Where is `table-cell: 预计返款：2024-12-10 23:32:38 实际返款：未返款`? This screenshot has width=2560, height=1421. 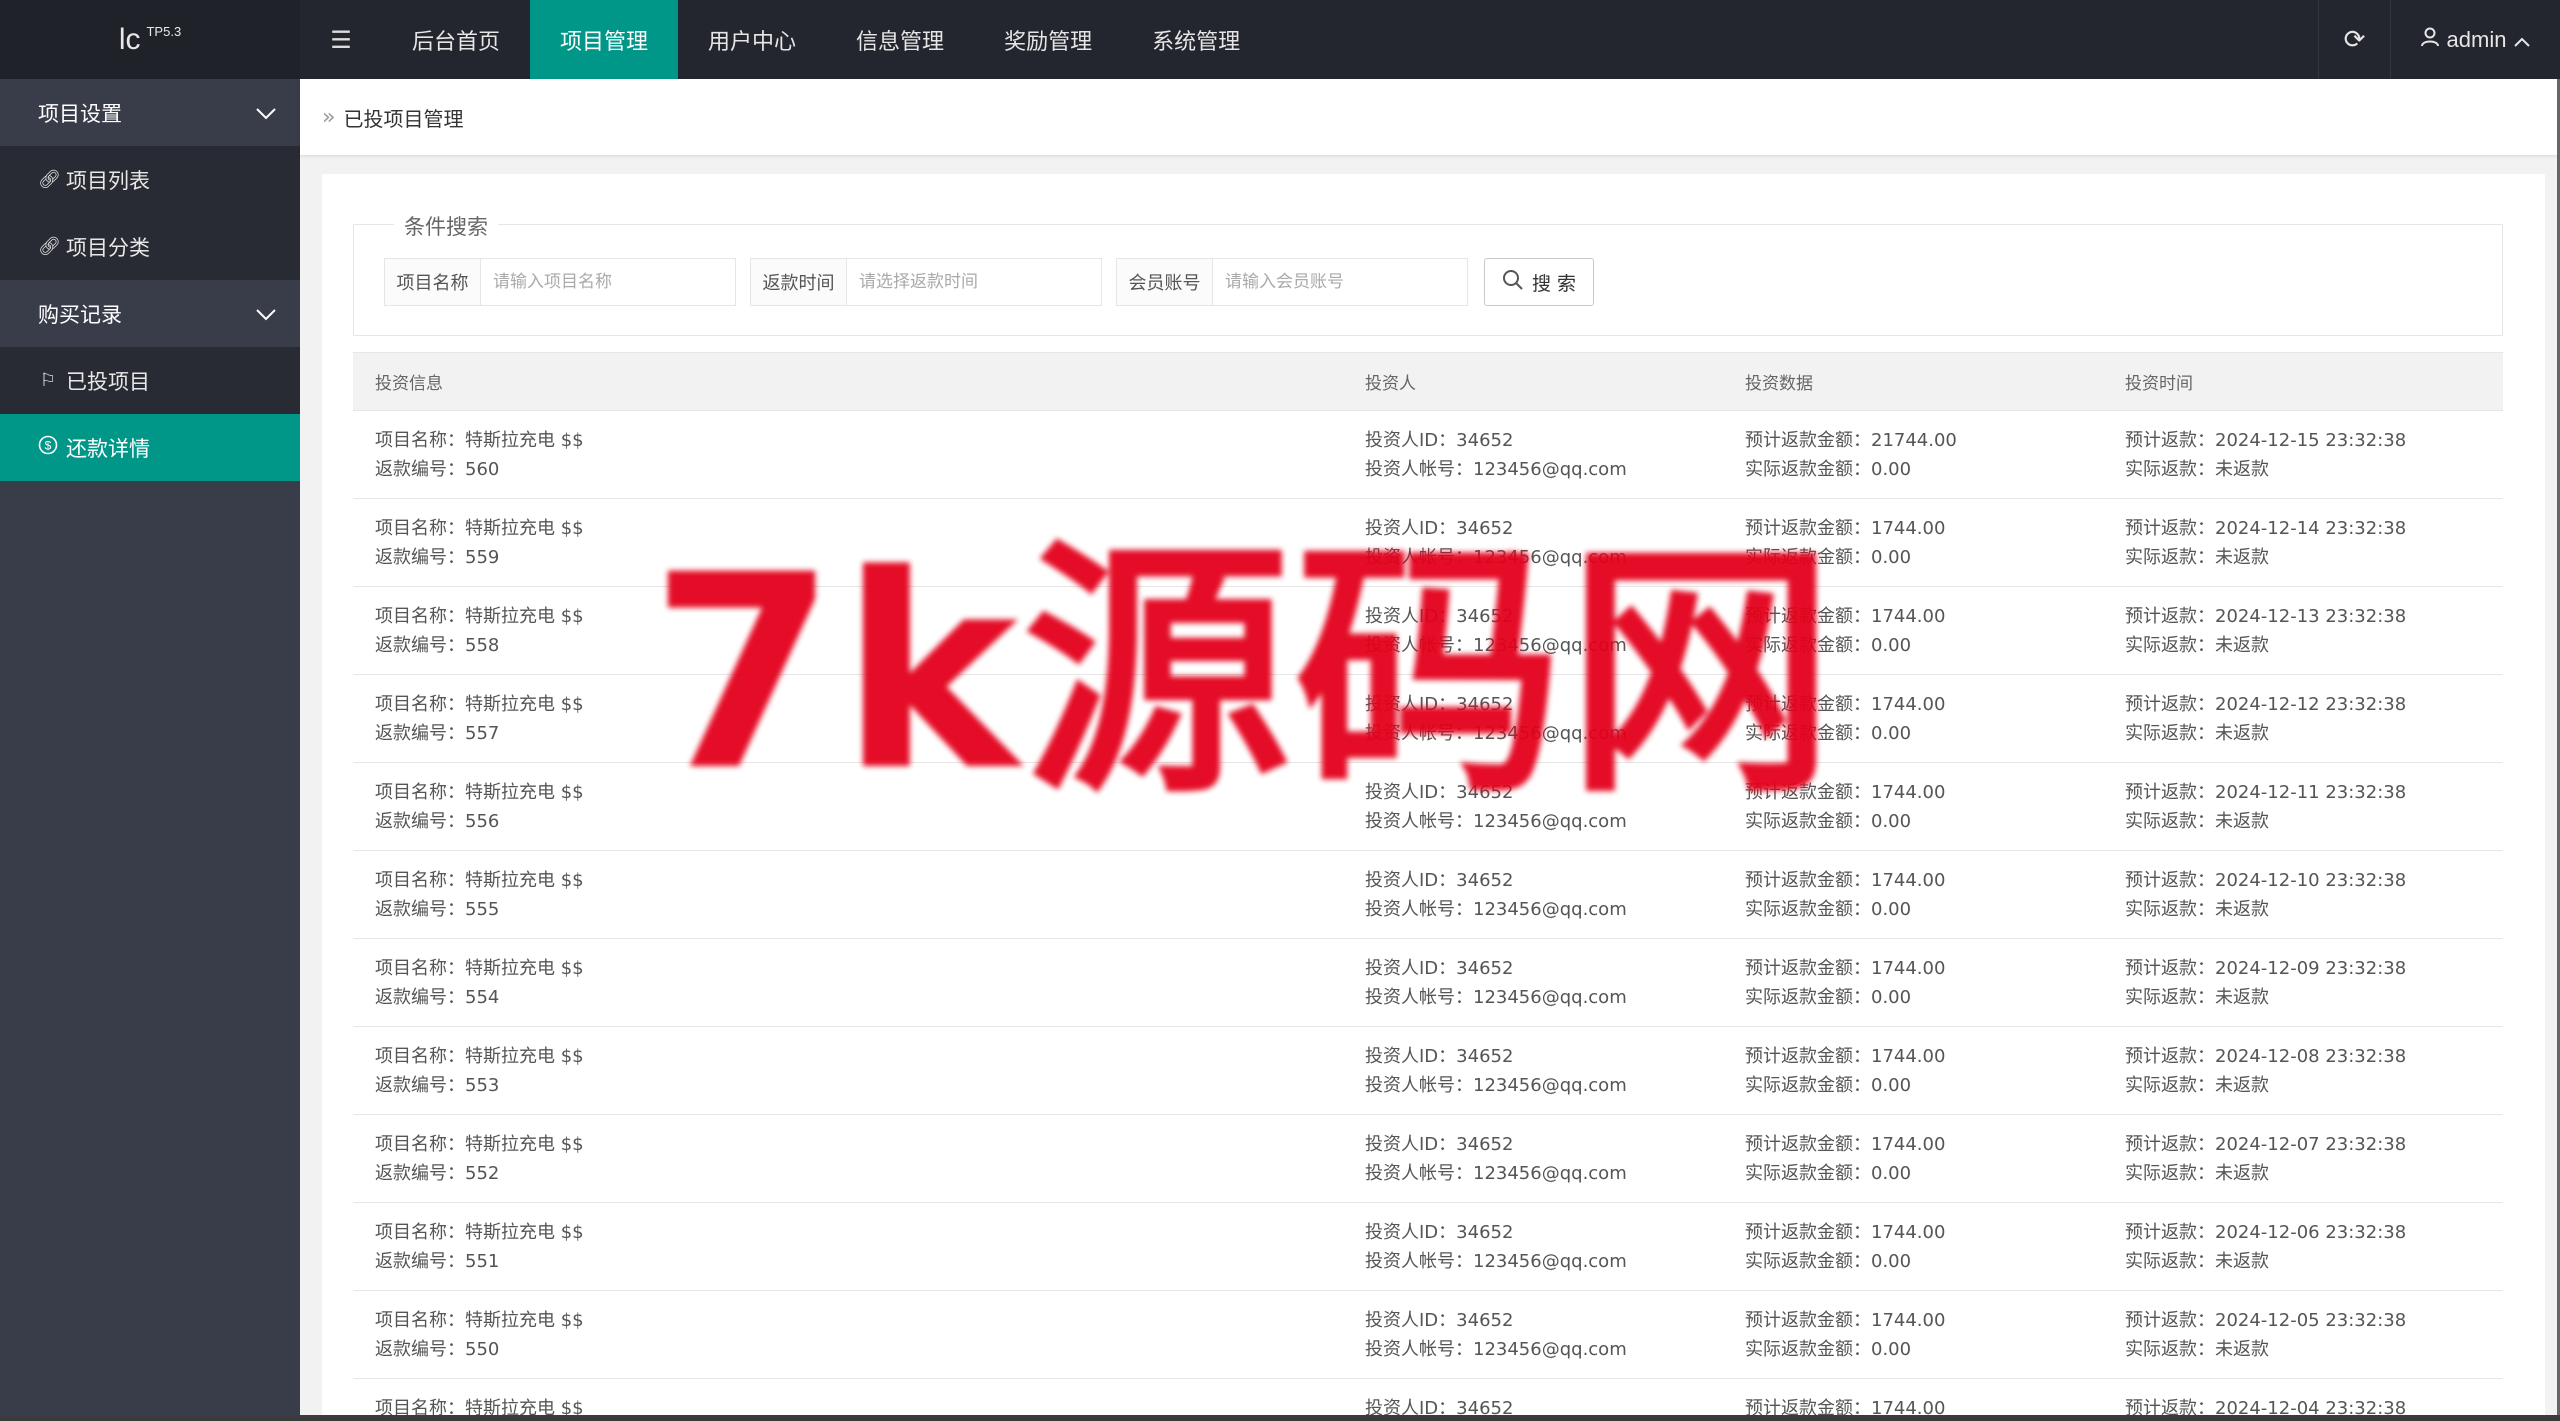 table-cell: 预计返款：2024-12-10 23:32:38 实际返款：未返款 is located at coordinates (2314, 895).